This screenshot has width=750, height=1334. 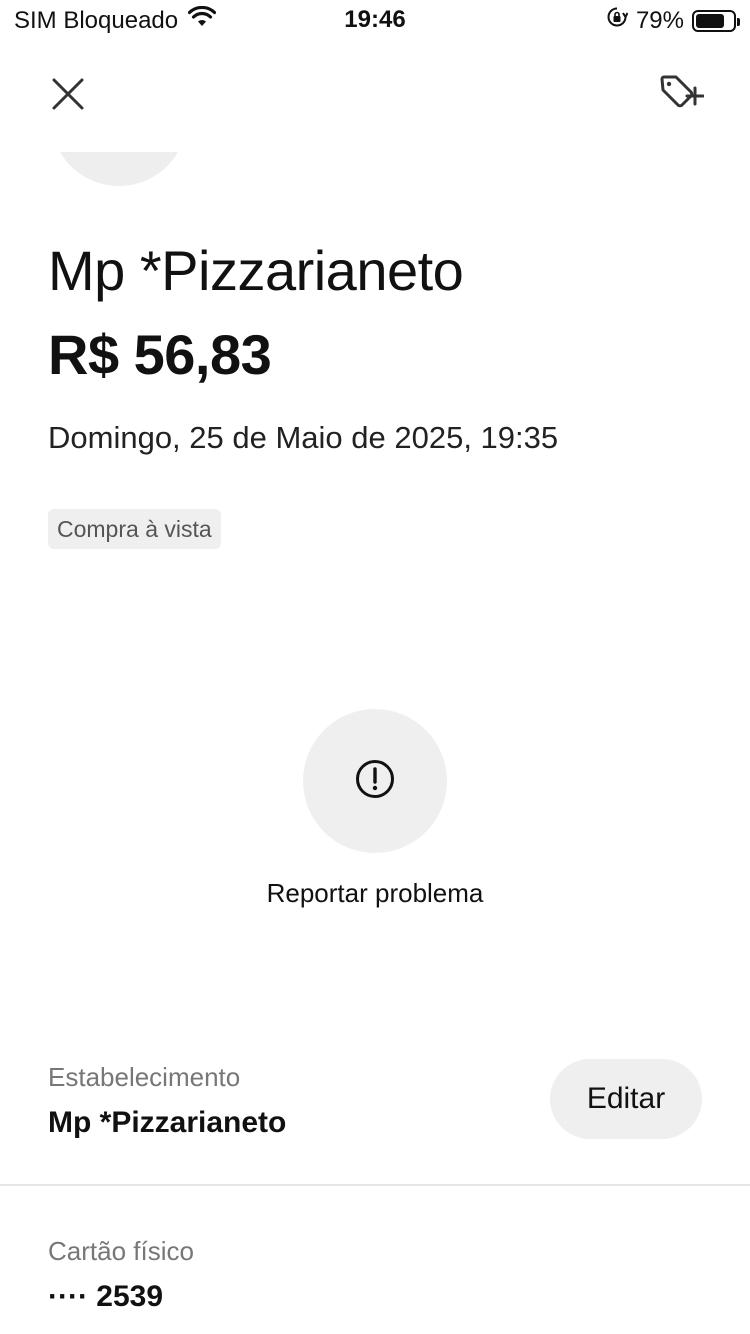 I want to click on establishment-value: Mp *Pizzarianeto, so click(x=167, y=1122).